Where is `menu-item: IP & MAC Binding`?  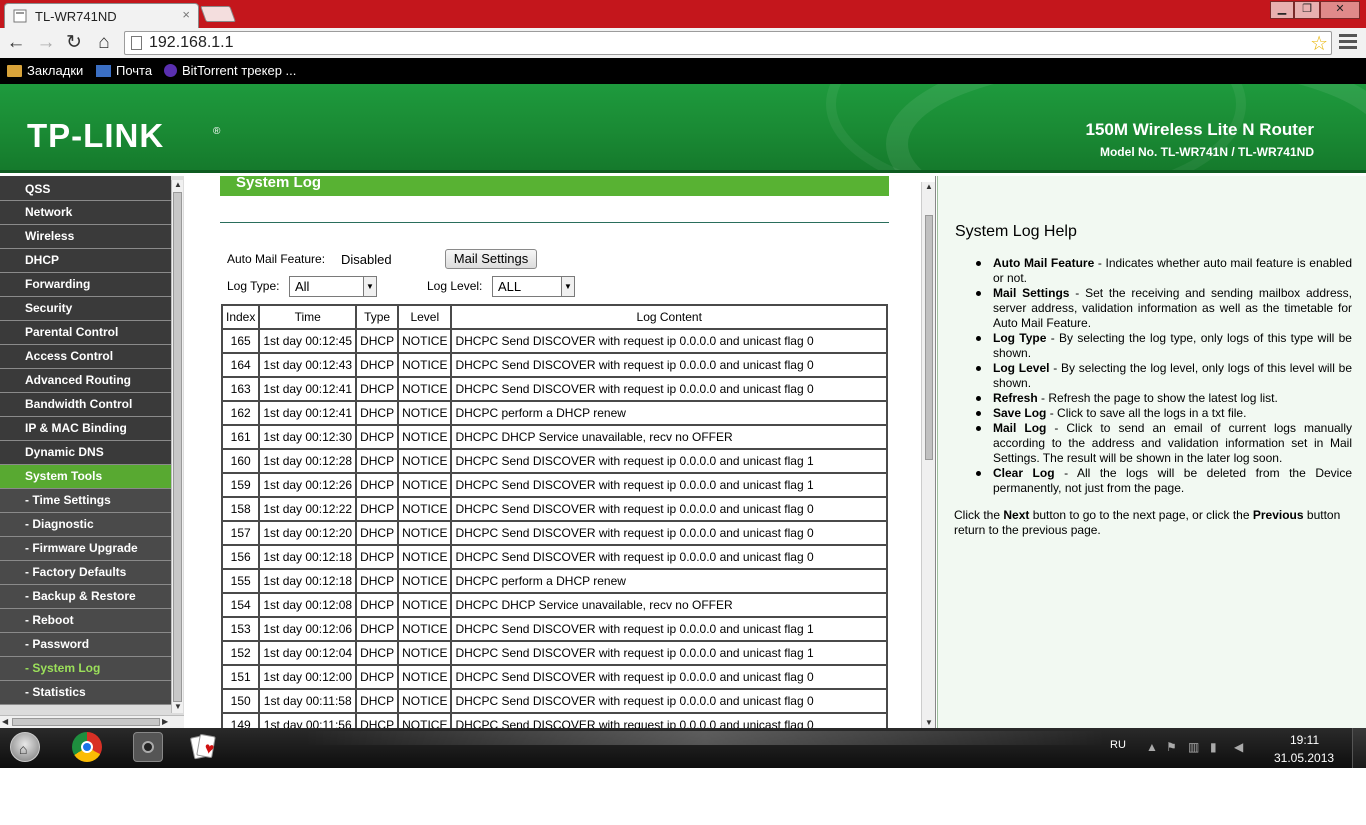 menu-item: IP & MAC Binding is located at coordinates (85, 429).